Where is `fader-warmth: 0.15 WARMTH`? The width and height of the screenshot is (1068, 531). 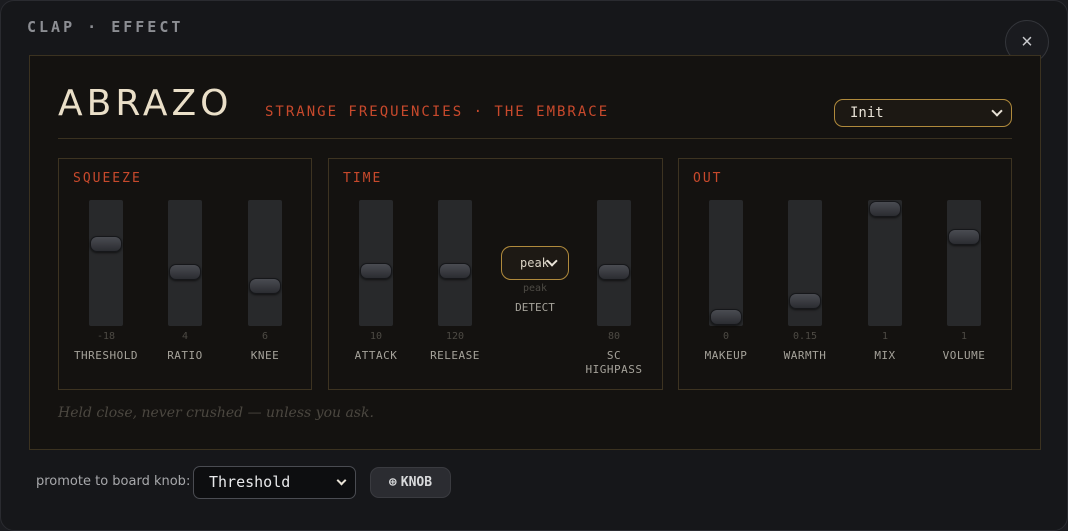 fader-warmth: 0.15 WARMTH is located at coordinates (805, 295).